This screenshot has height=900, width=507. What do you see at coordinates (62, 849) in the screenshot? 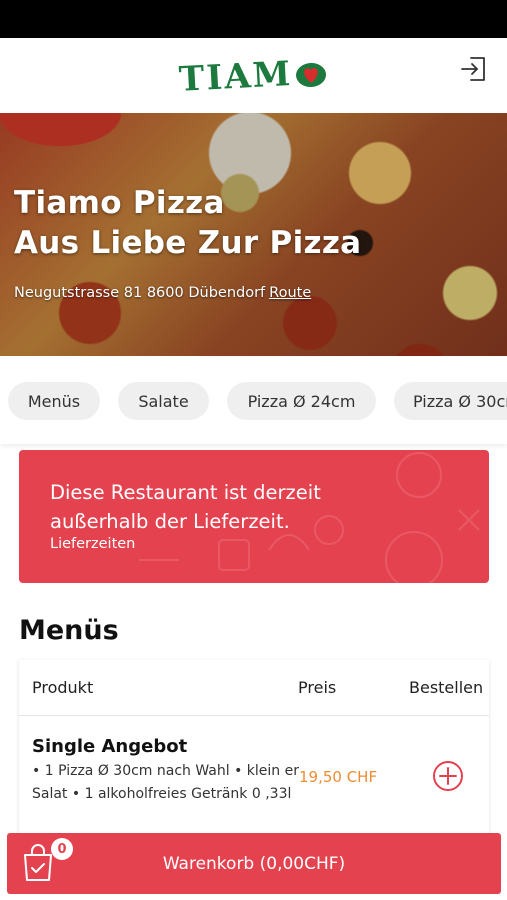
I see `cart-count-badge: 0` at bounding box center [62, 849].